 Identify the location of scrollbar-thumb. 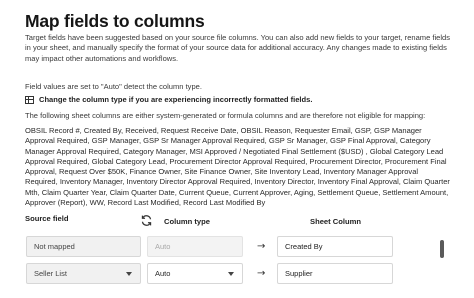
(442, 249).